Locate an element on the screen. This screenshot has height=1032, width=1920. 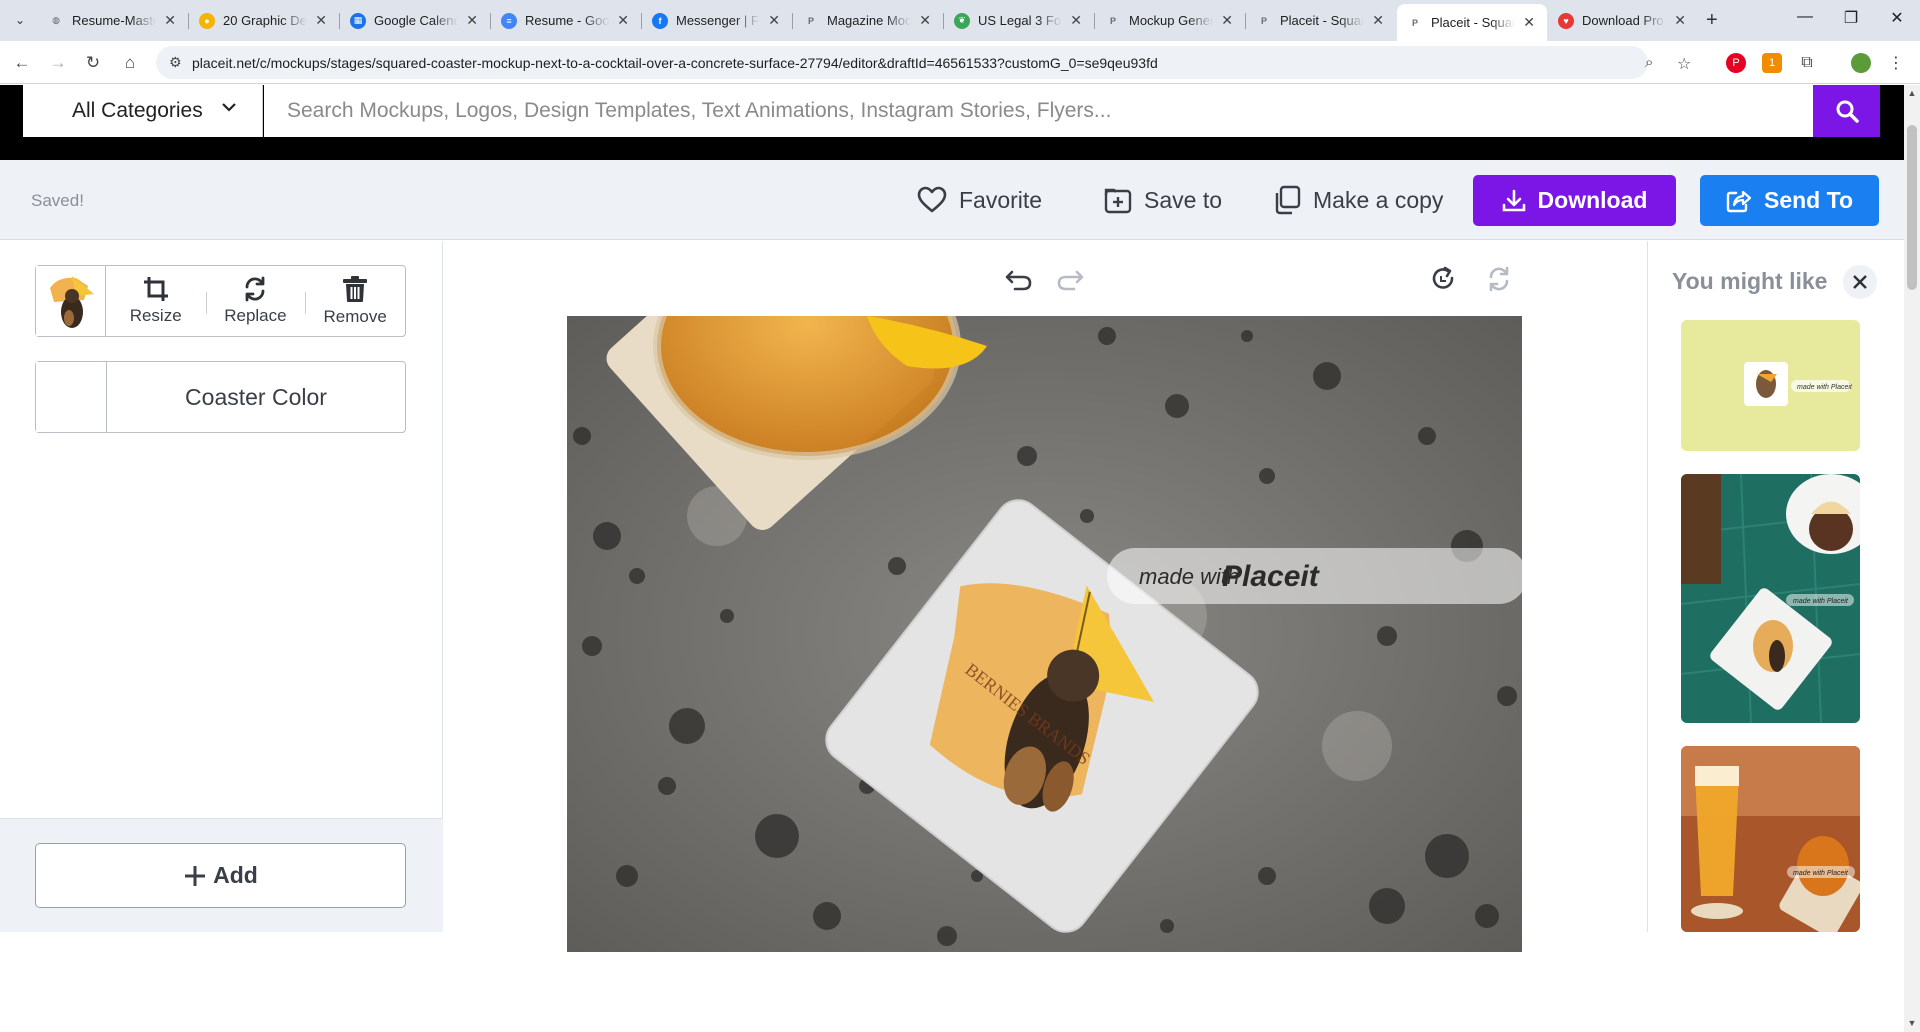
calendar-icon: ▦ is located at coordinates (358, 20).